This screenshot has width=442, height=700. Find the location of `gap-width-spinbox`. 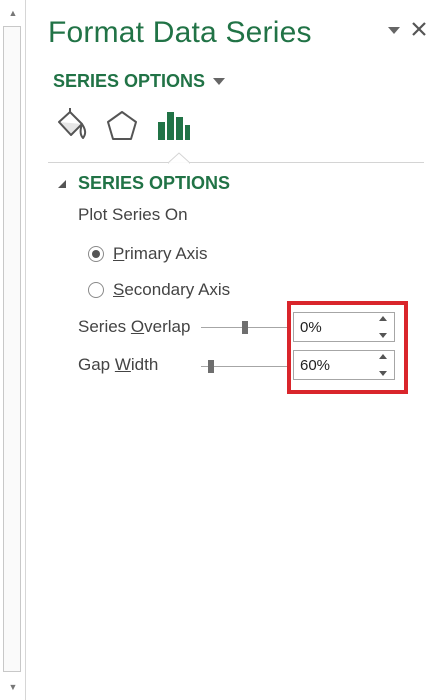

gap-width-spinbox is located at coordinates (344, 365).